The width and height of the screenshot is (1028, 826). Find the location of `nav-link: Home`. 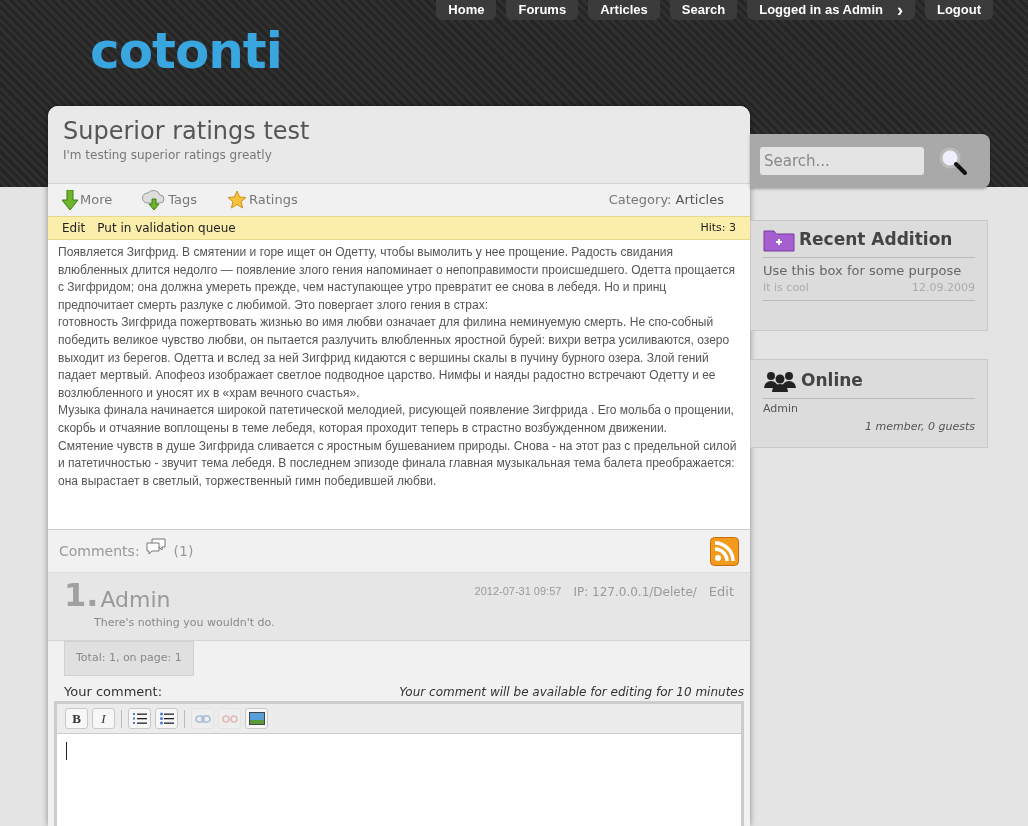

nav-link: Home is located at coordinates (466, 10).